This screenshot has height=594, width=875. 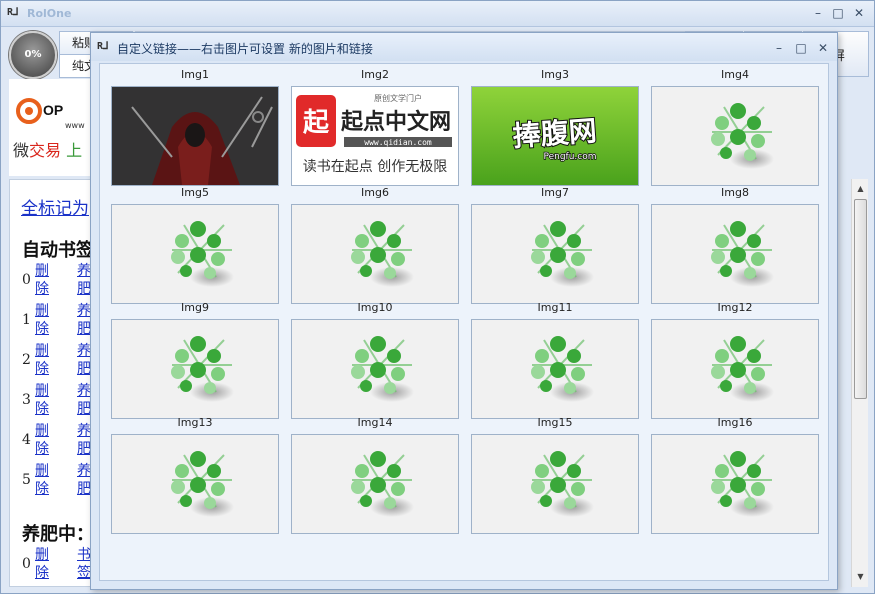 I want to click on brand-text-b: 交易, so click(x=45, y=150).